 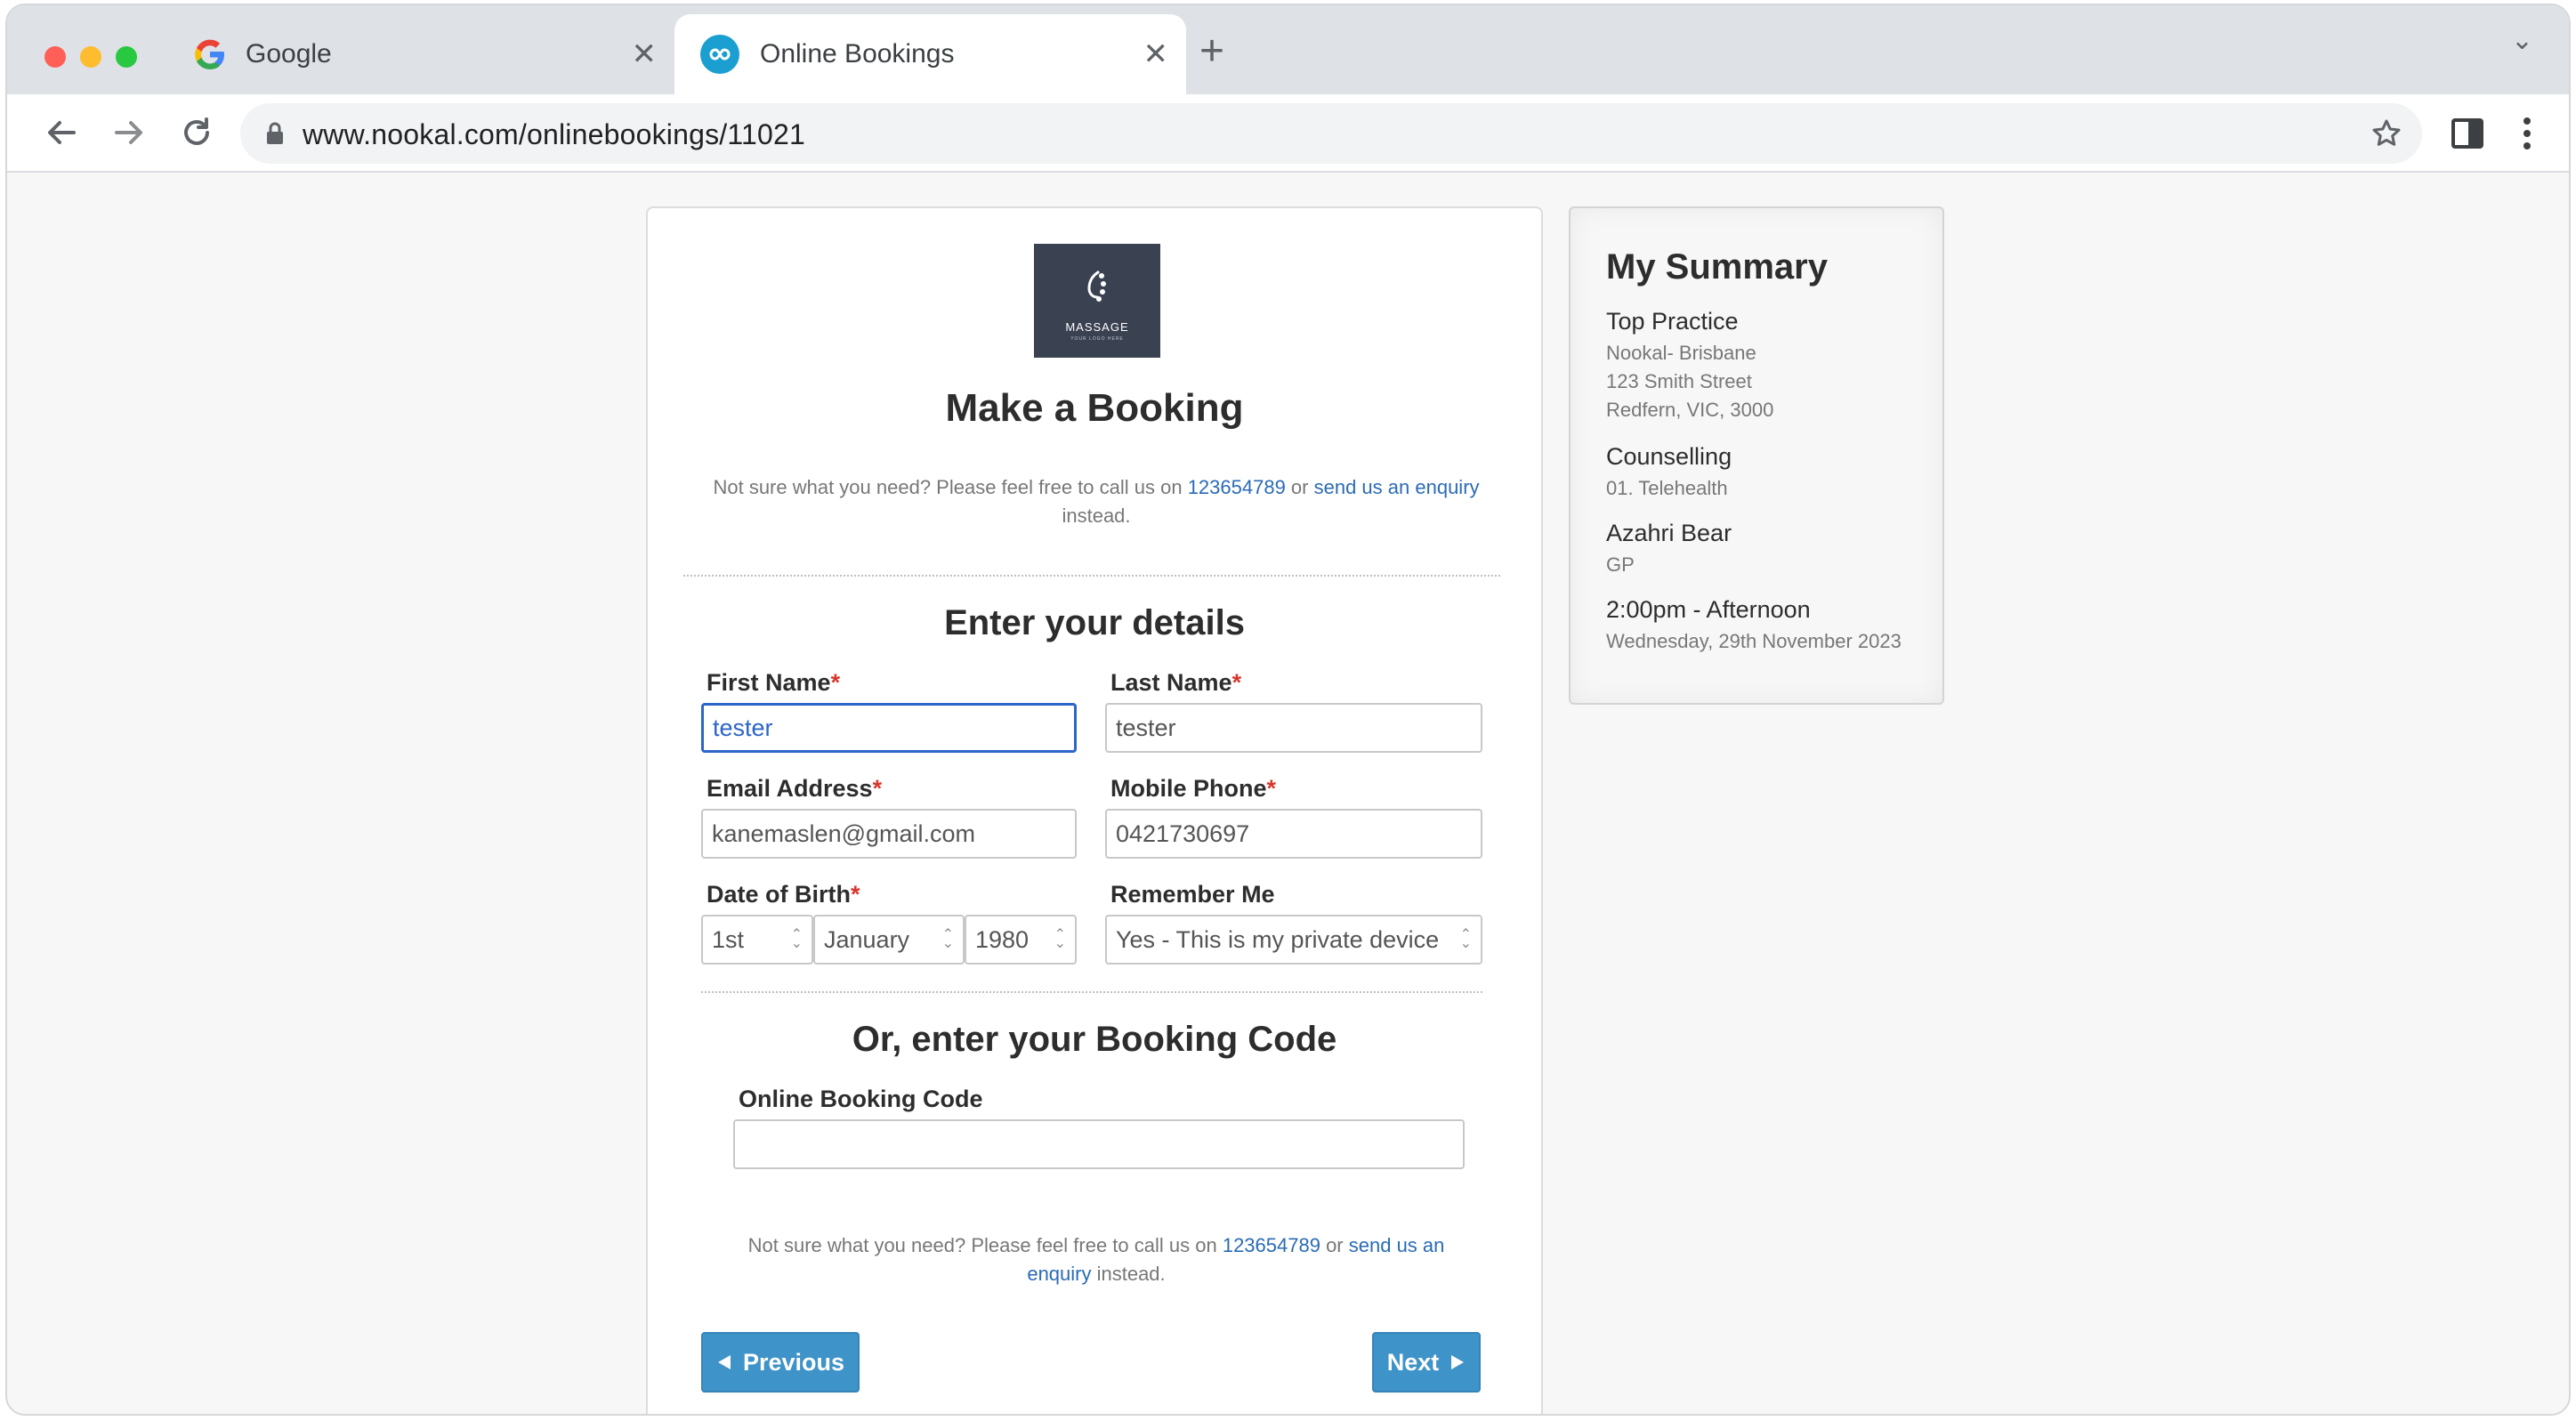 I want to click on dob-day-select: 1st ⌃ ⌄, so click(x=757, y=940).